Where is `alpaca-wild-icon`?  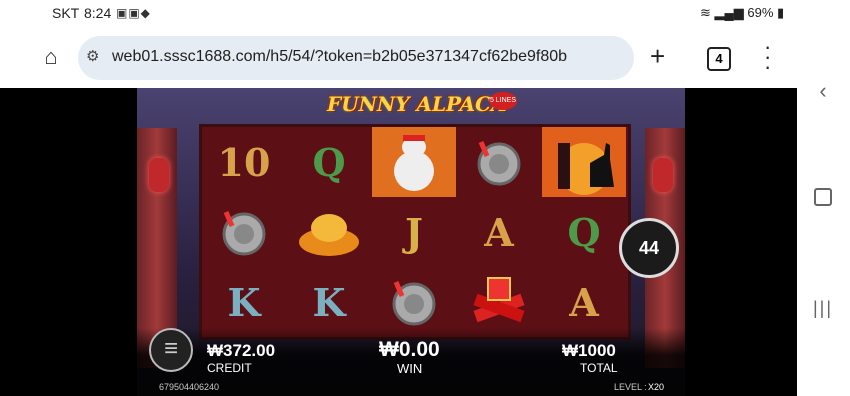
alpaca-wild-icon is located at coordinates (414, 162).